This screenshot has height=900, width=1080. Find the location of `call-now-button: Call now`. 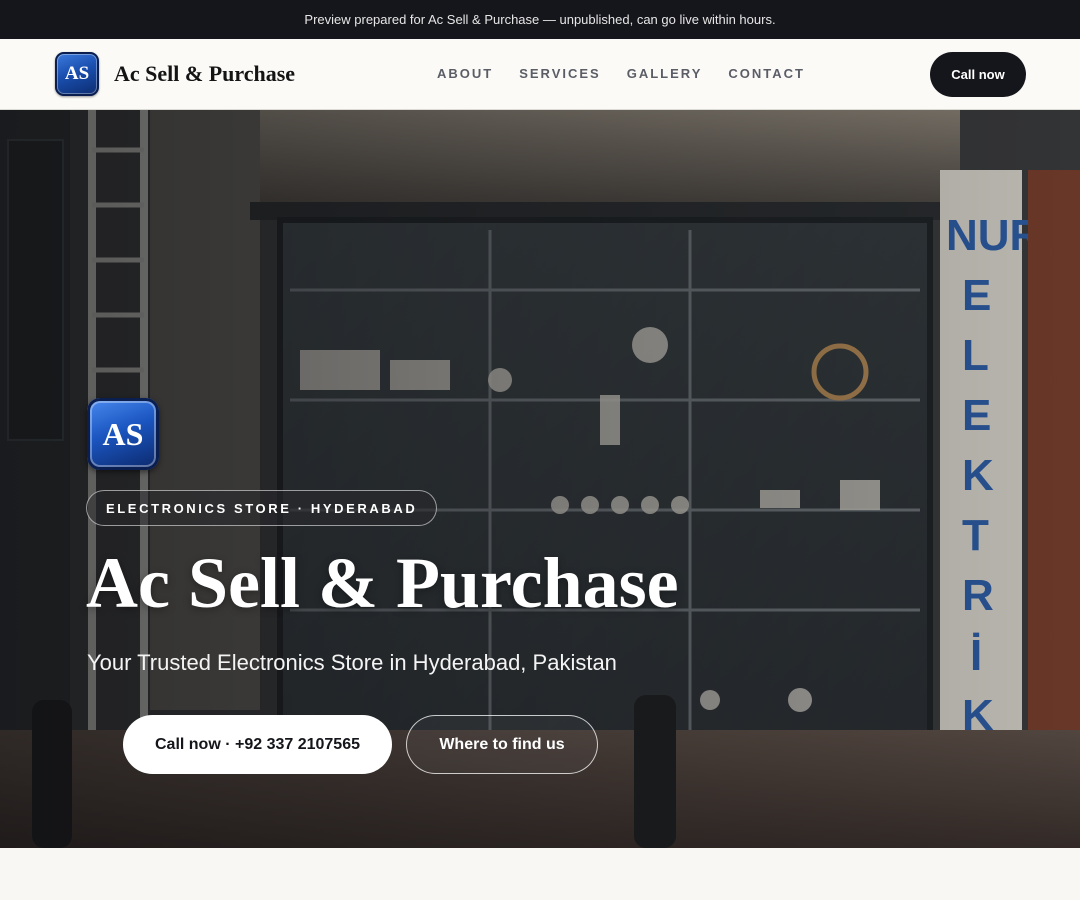

call-now-button: Call now is located at coordinates (978, 74).